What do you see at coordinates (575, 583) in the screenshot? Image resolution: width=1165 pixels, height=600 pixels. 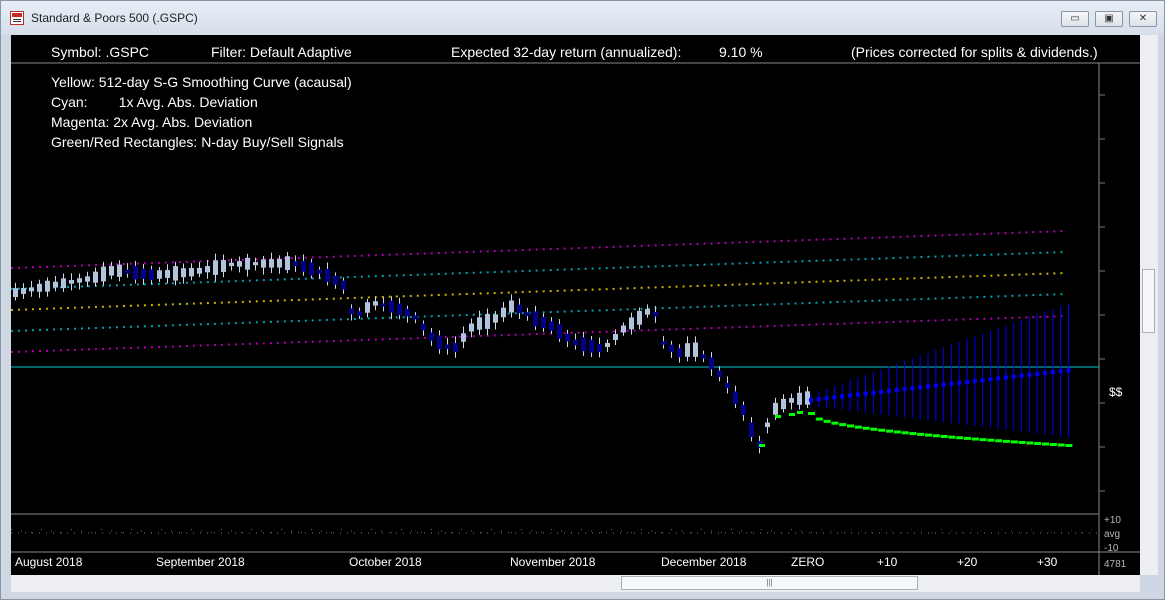 I see `horizontal-scrollbar: |||` at bounding box center [575, 583].